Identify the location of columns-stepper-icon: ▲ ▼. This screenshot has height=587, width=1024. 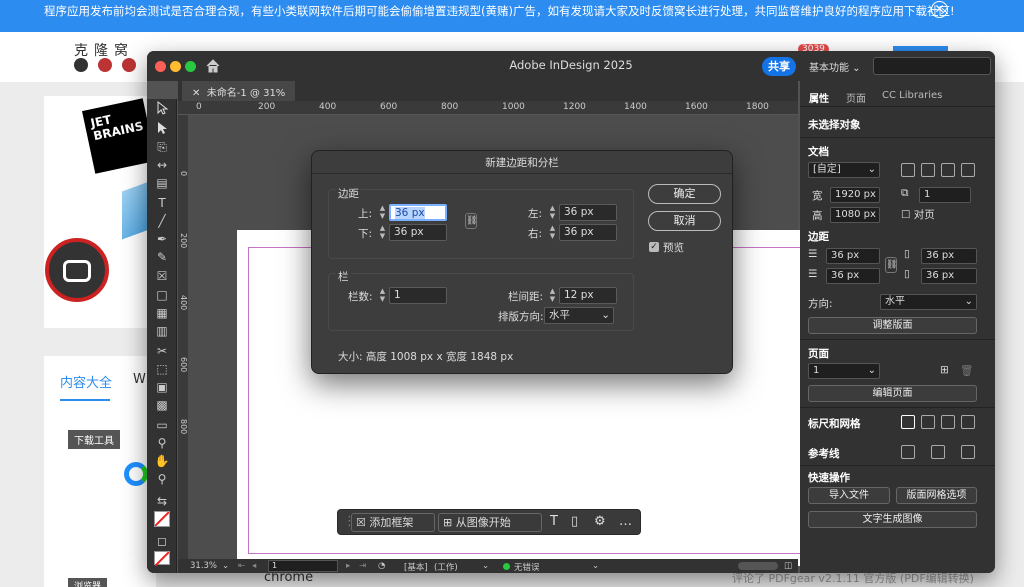
(382, 295).